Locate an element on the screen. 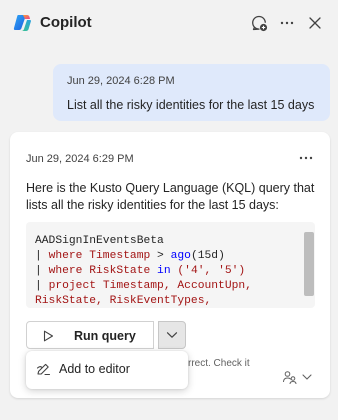 This screenshot has width=338, height=420. more-options-button is located at coordinates (287, 23).